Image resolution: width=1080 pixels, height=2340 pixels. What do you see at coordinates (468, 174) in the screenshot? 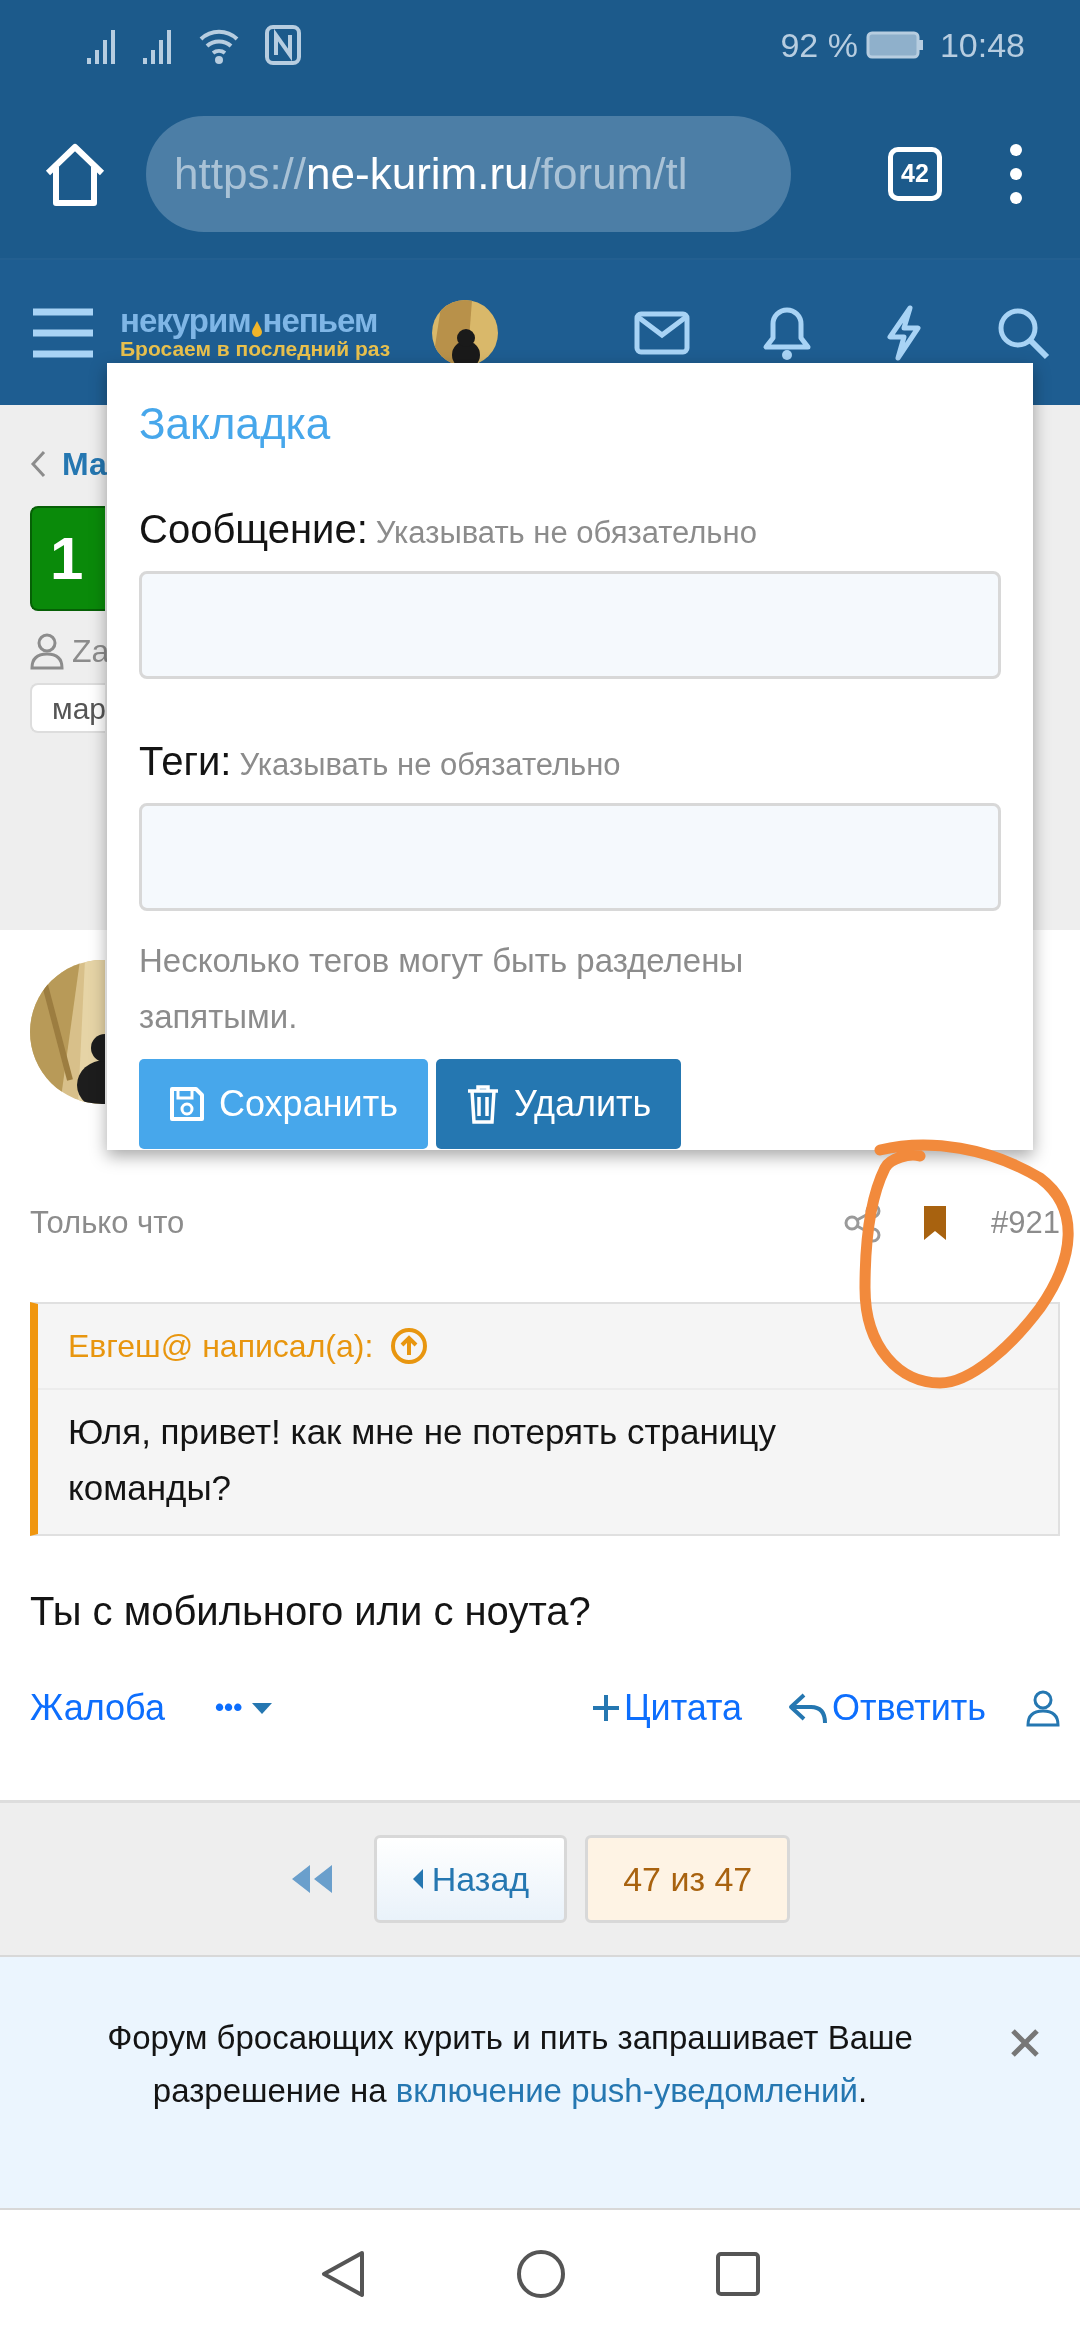
I see `address-bar: https://ne-kurim.ru/forum/tl` at bounding box center [468, 174].